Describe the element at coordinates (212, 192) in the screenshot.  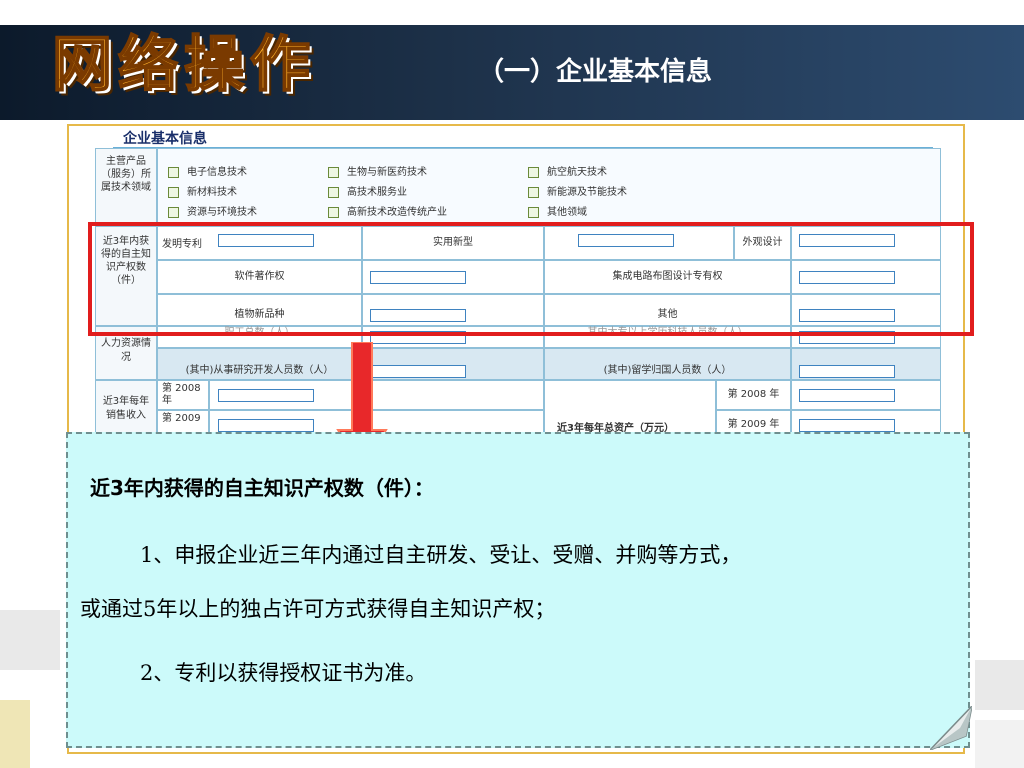
I see `option-label: 新材料技术` at that location.